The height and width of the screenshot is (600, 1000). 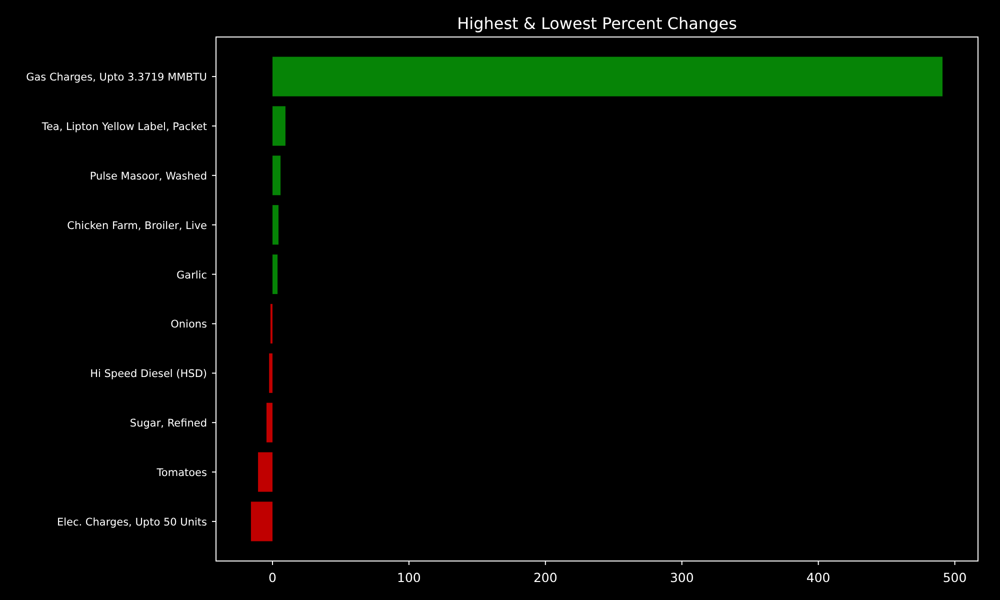 What do you see at coordinates (818, 577) in the screenshot?
I see `tick-label: 400` at bounding box center [818, 577].